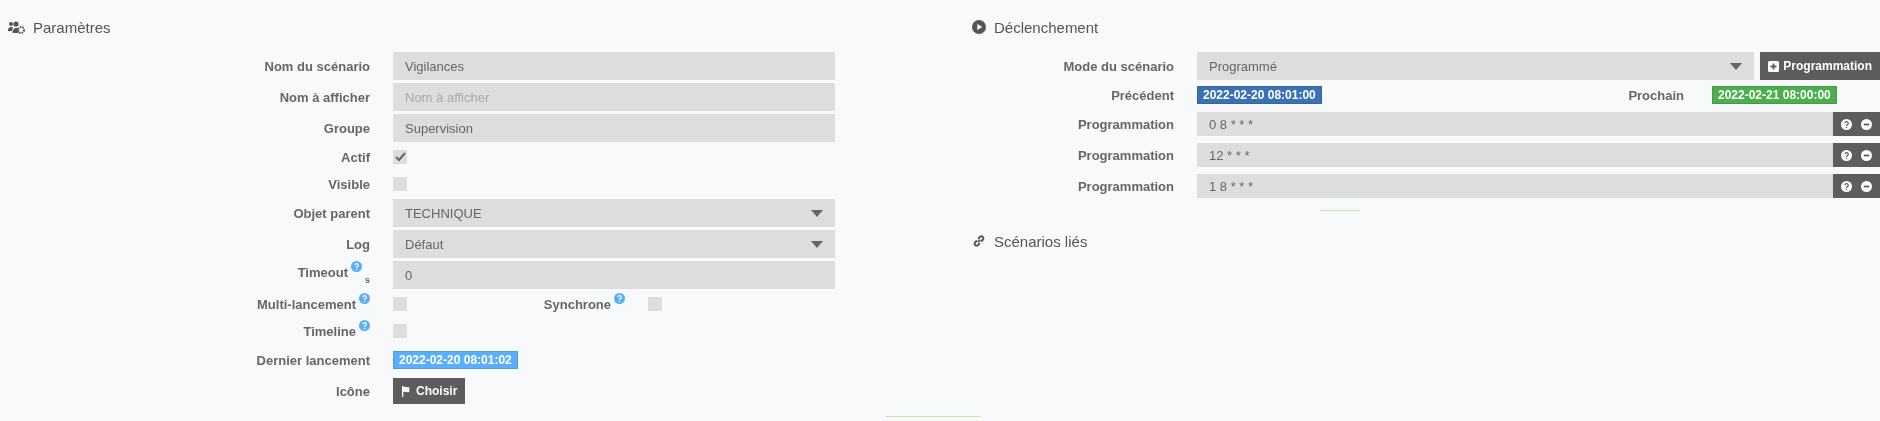 The height and width of the screenshot is (421, 1880). What do you see at coordinates (1656, 95) in the screenshot?
I see `field-label: Prochain` at bounding box center [1656, 95].